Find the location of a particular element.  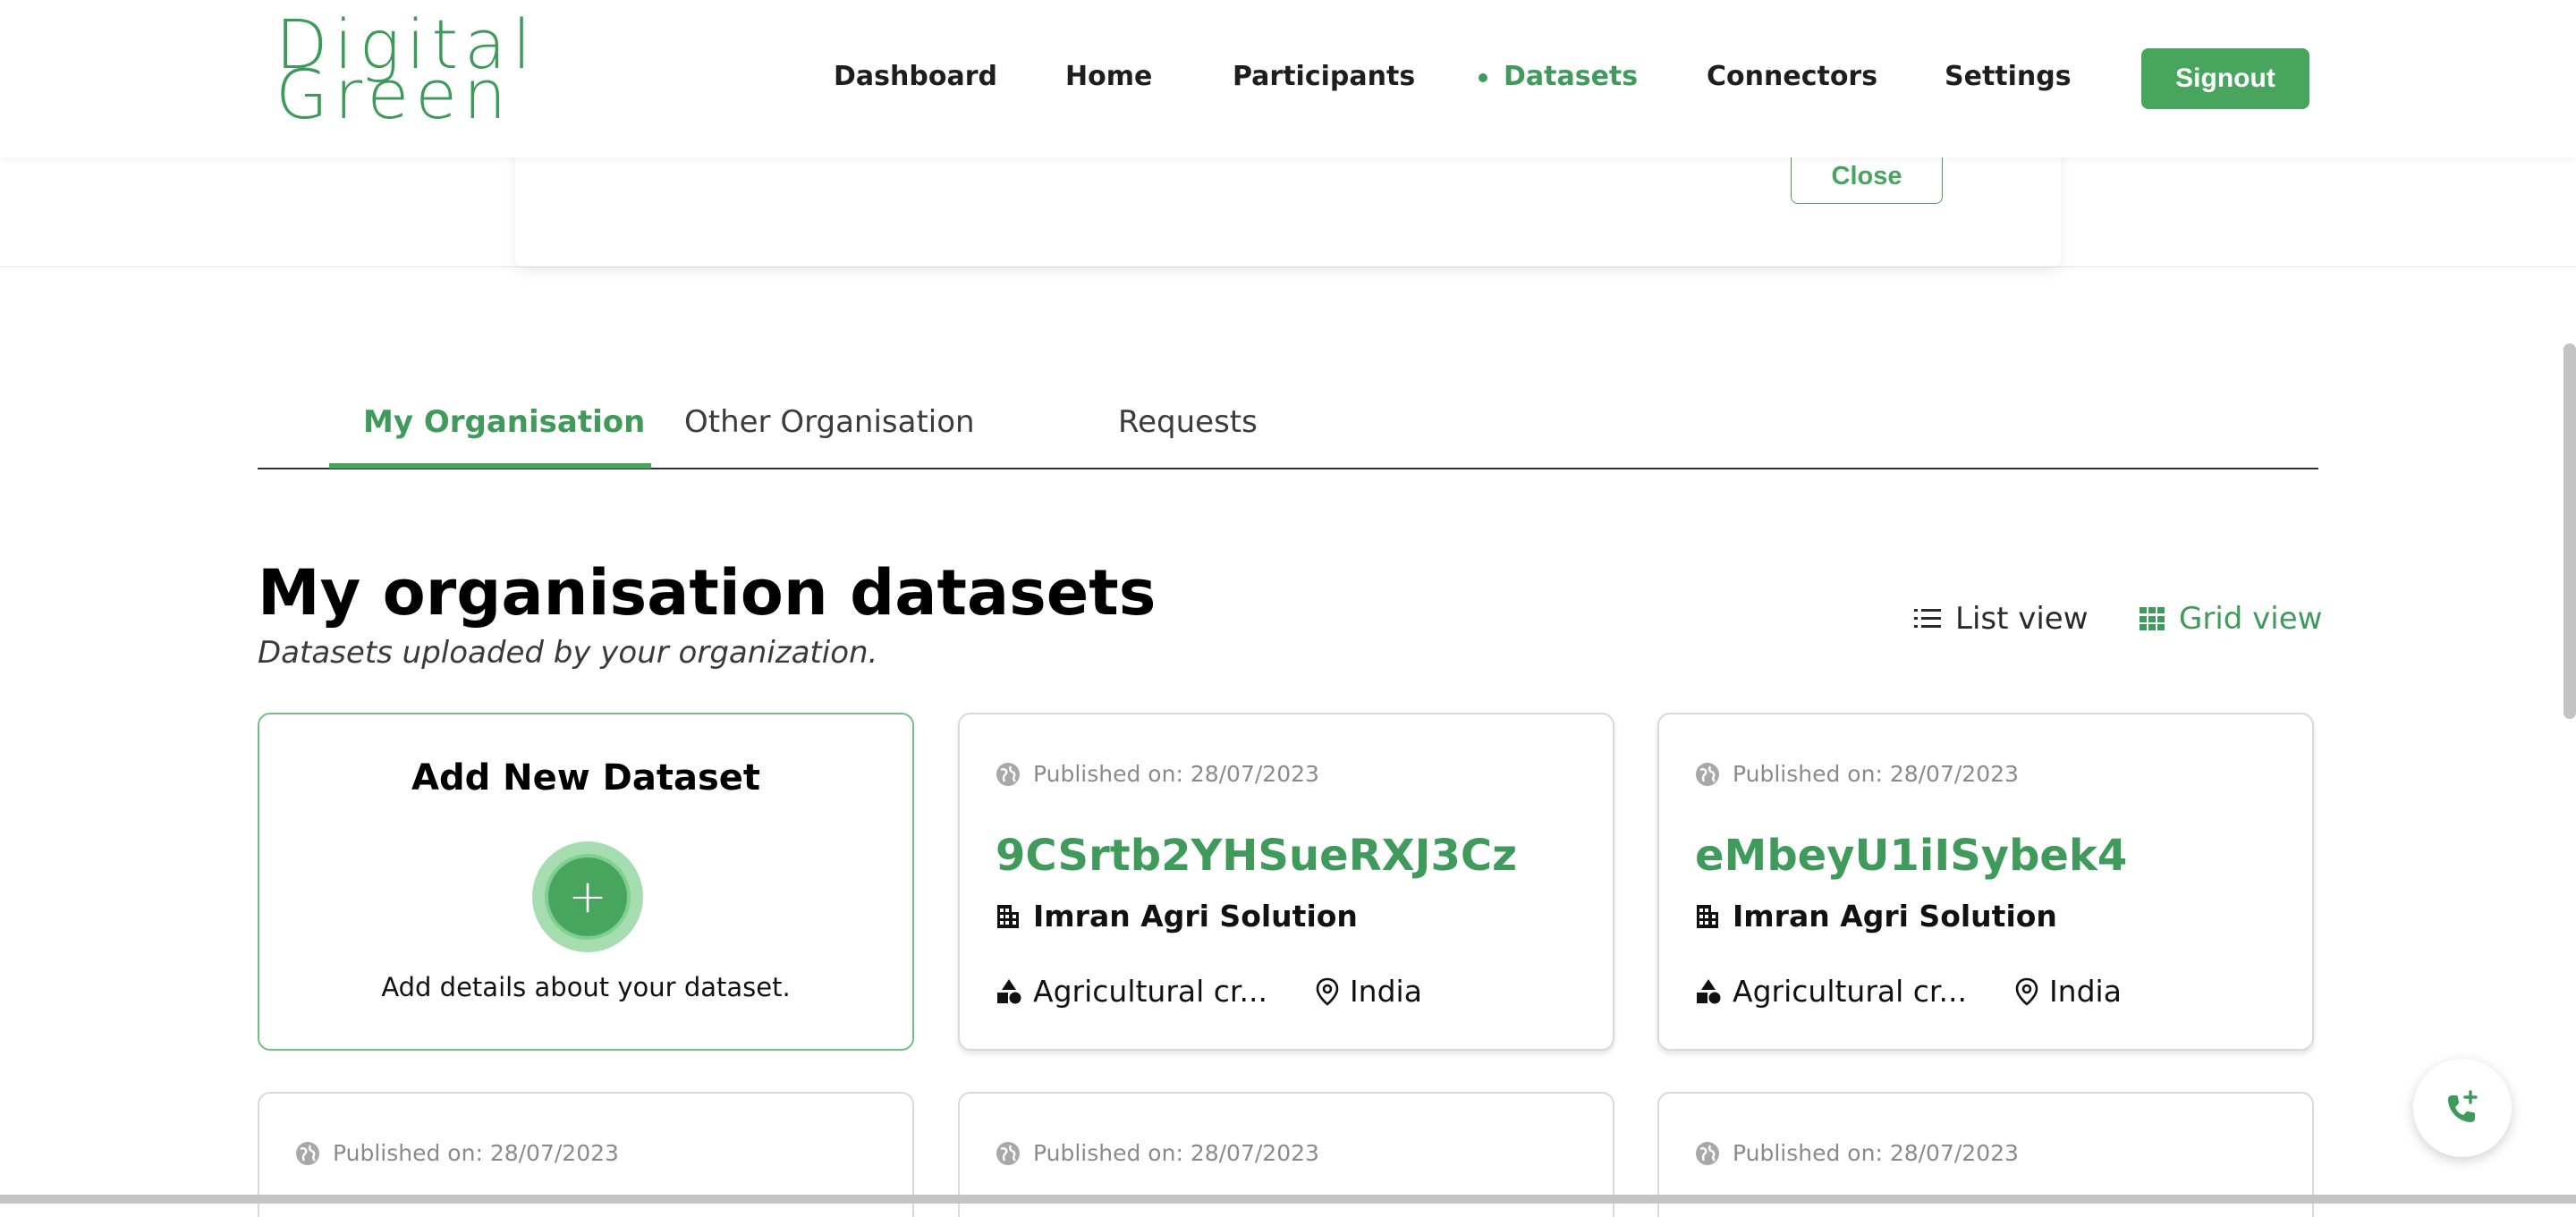

dataset-name: eMbeyU1iISybek4 is located at coordinates (1911, 856).